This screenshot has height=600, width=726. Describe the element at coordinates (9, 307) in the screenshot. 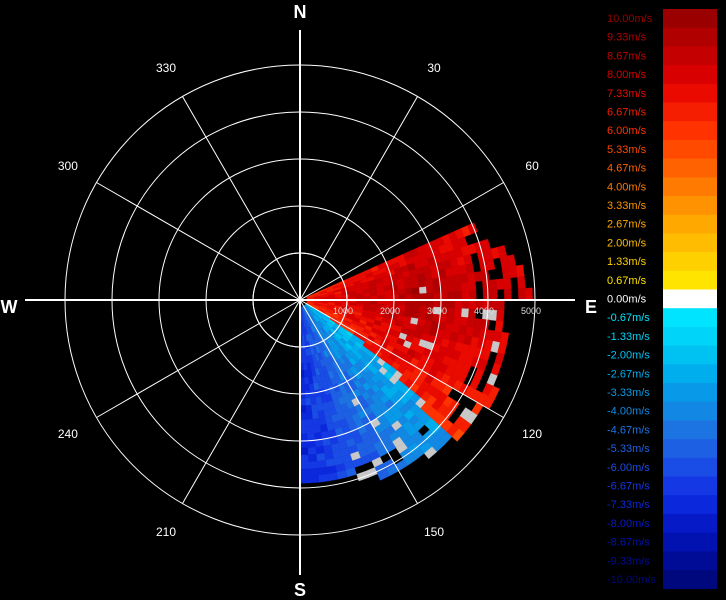

I see `compass-west-label: W` at that location.